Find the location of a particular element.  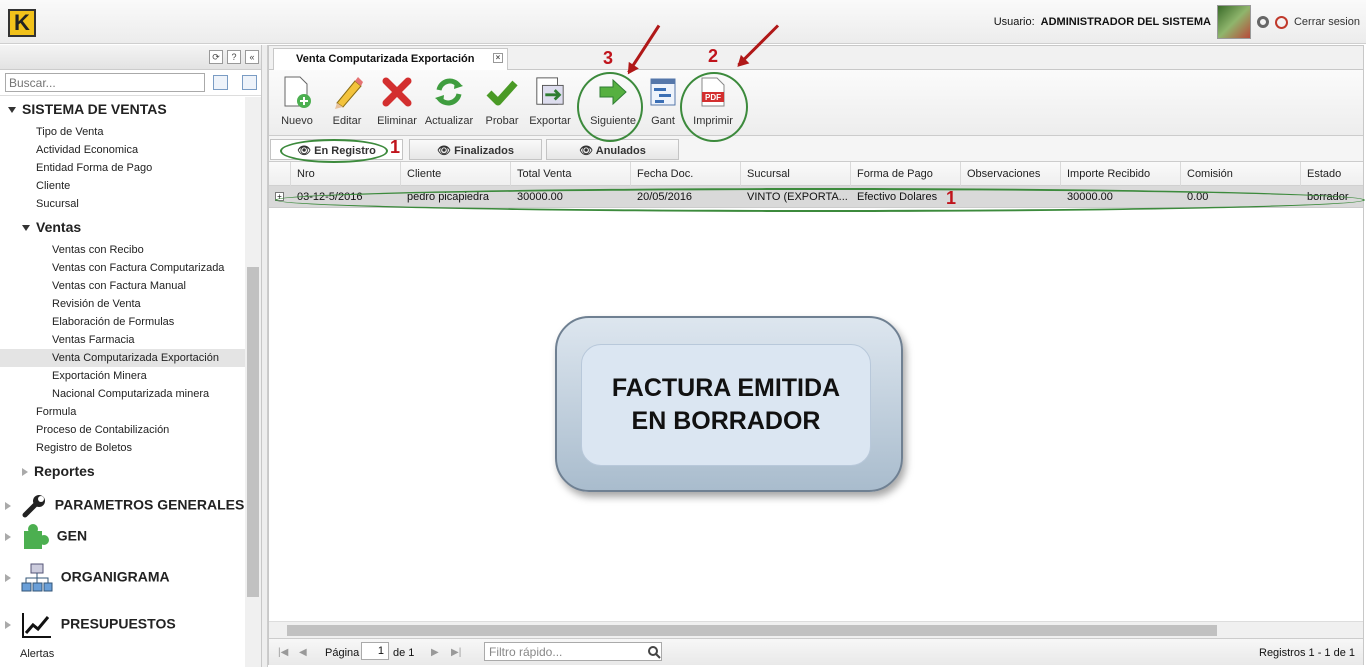

tree-item: Actividad Economica is located at coordinates (87, 150).